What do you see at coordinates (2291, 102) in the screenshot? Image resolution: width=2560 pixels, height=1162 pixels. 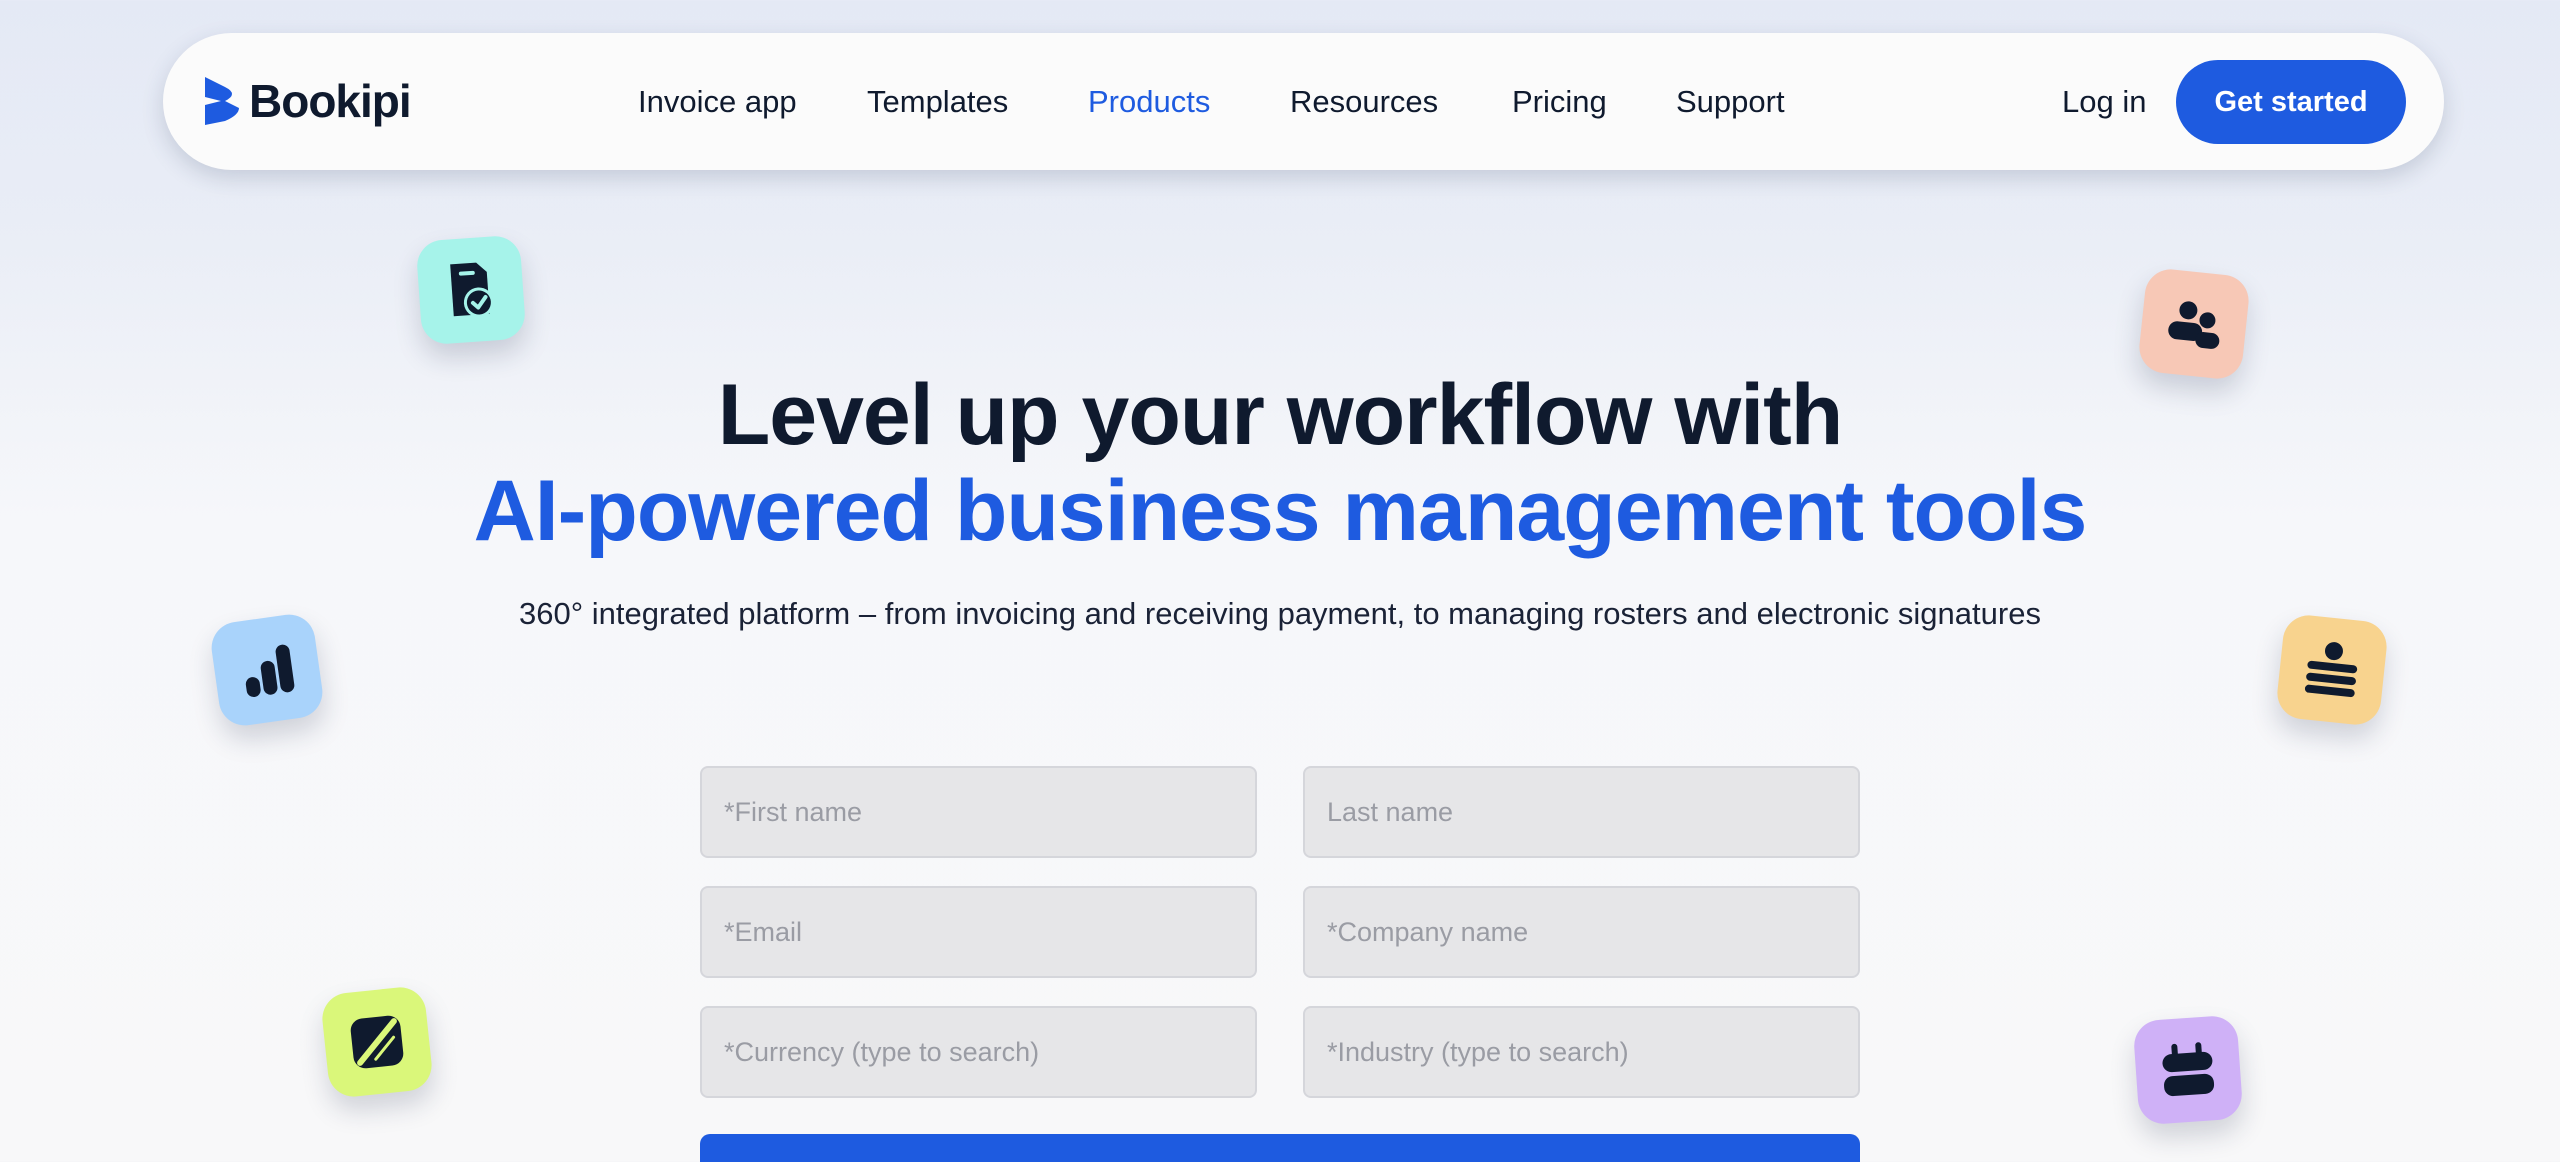 I see `get-started-button: Get started` at bounding box center [2291, 102].